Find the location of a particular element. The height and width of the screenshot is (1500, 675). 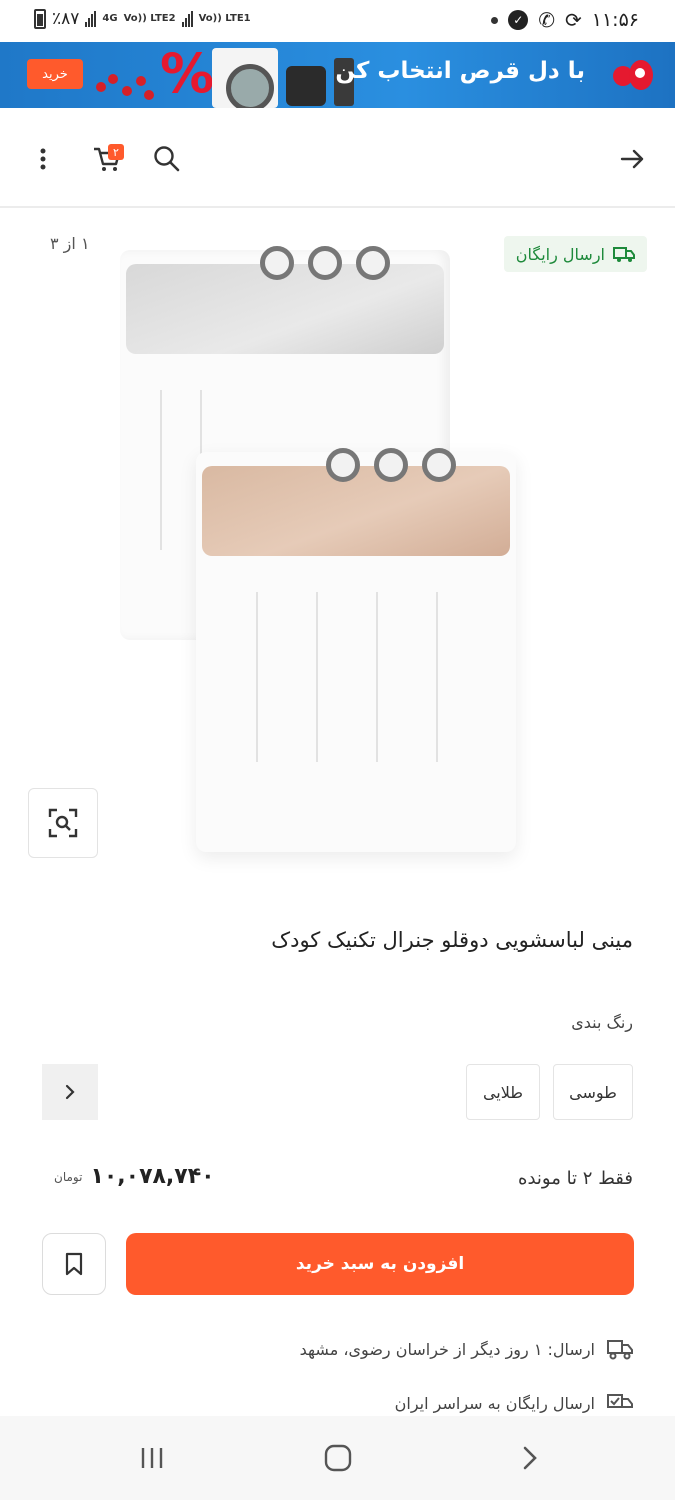

delivery-info: ارسال: ۱ روز دیگر از خراسان رضوی، مشهد is located at coordinates (466, 1349).